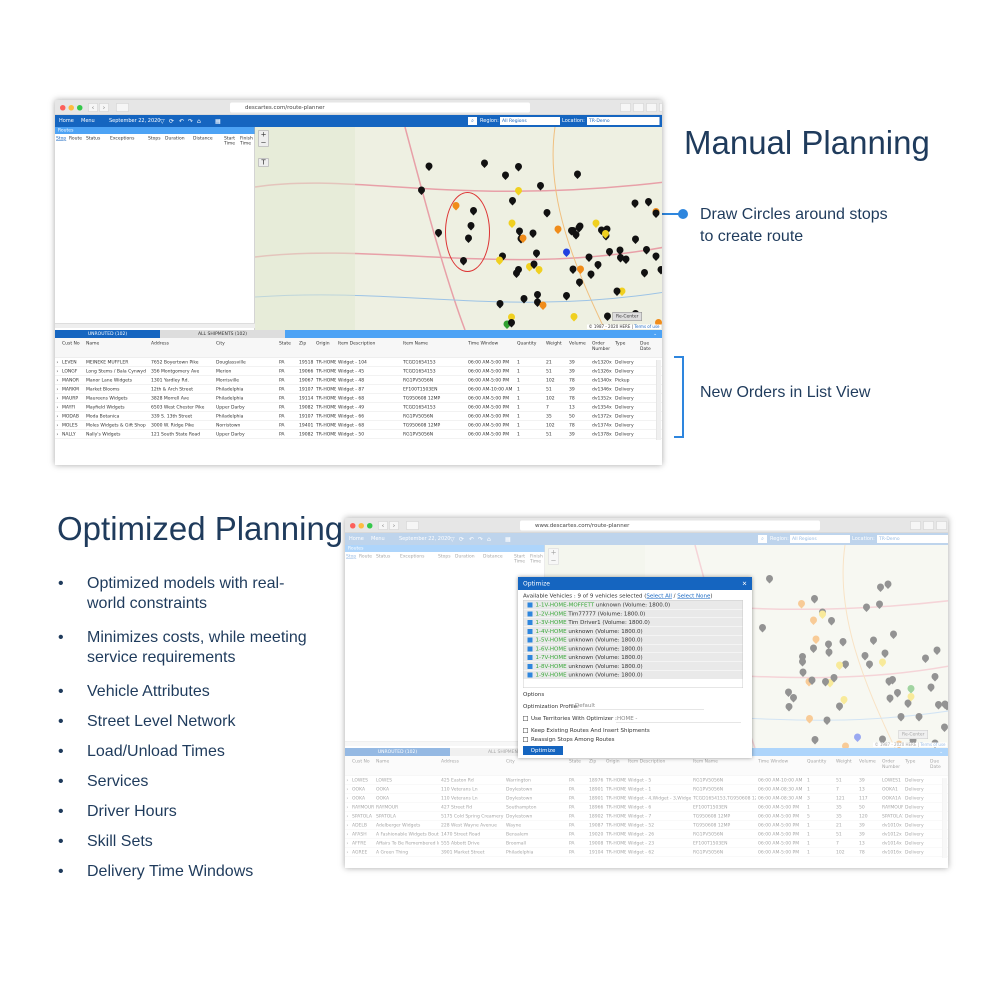 The image size is (1000, 1000). What do you see at coordinates (633, 640) in the screenshot?
I see `vehicle-row: 1-5V-HOME unknown (Volume: 1800.0)` at bounding box center [633, 640].